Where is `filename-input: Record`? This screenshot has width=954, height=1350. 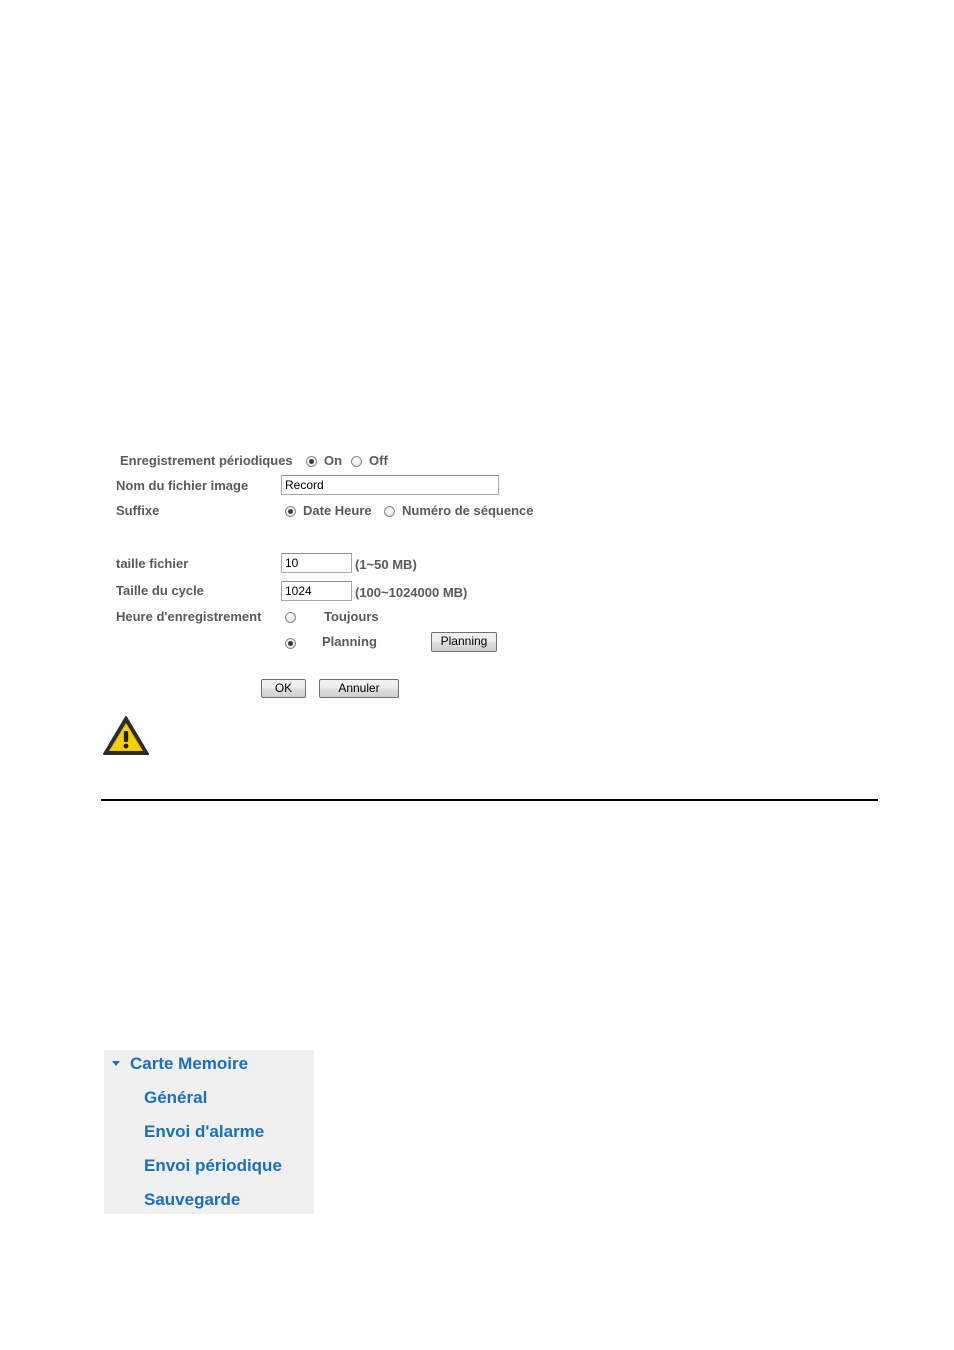
filename-input: Record is located at coordinates (390, 485).